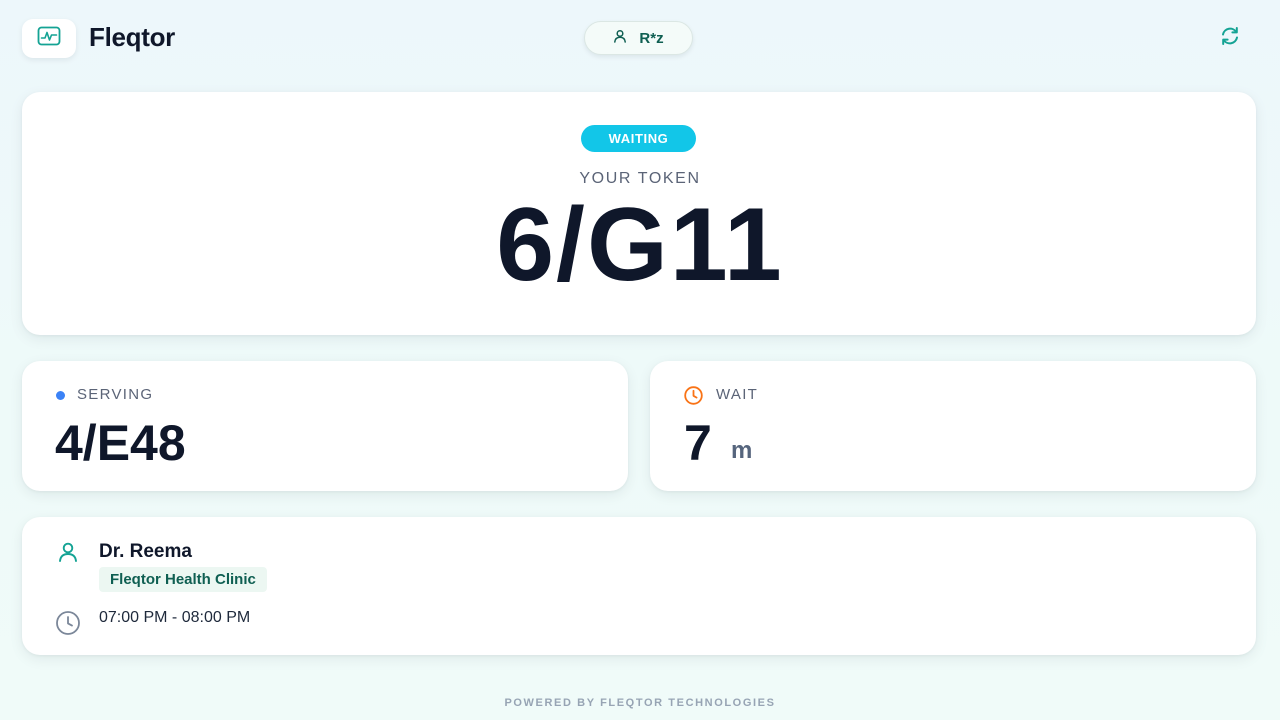 This screenshot has height=720, width=1280. I want to click on serving-number: 4/E48, so click(120, 443).